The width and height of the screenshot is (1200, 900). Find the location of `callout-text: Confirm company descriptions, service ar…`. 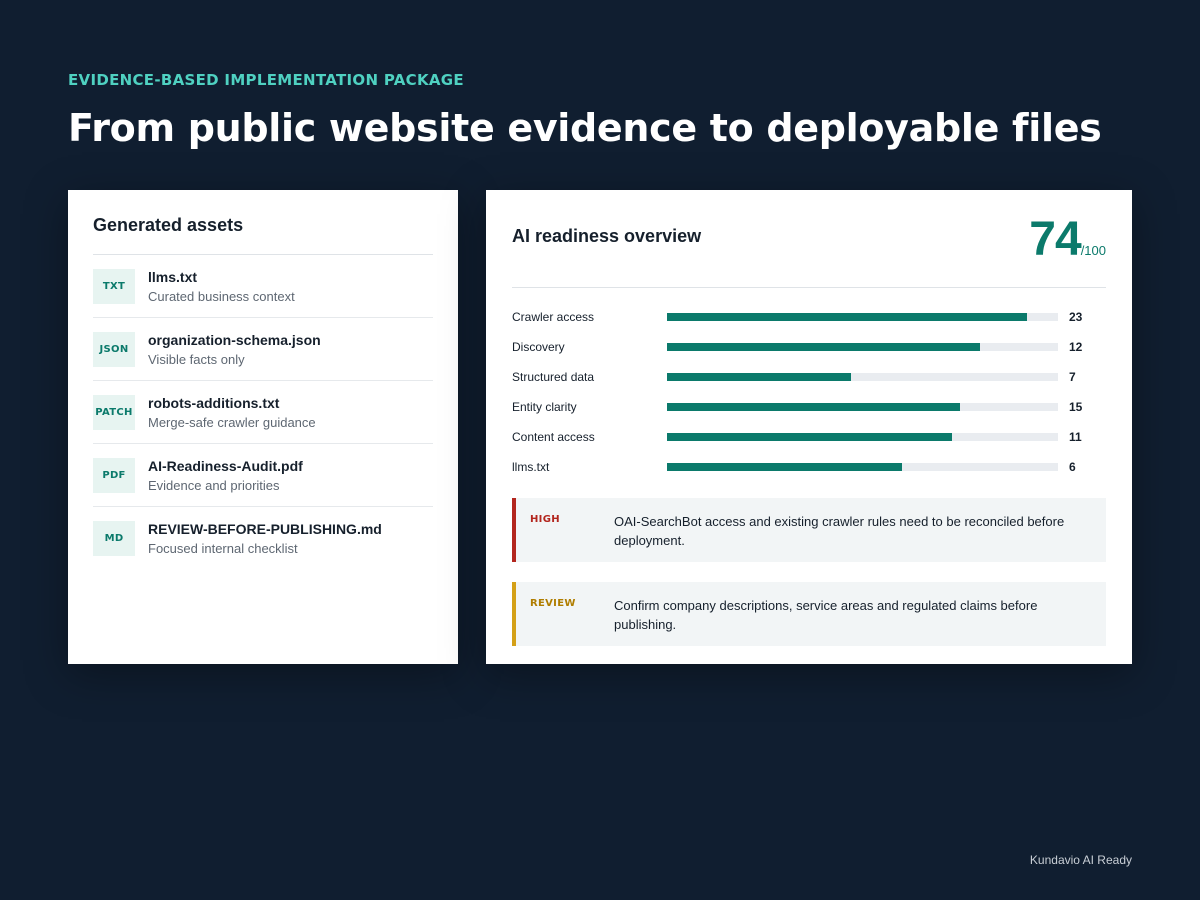

callout-text: Confirm company descriptions, service ar… is located at coordinates (826, 615).